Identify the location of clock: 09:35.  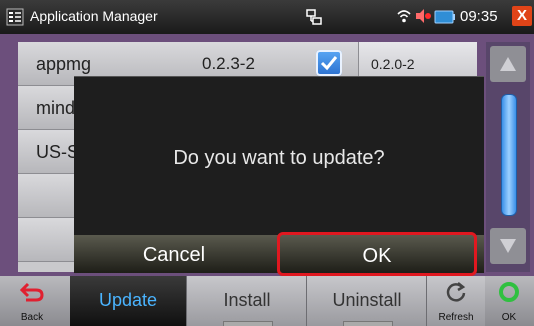
(479, 16).